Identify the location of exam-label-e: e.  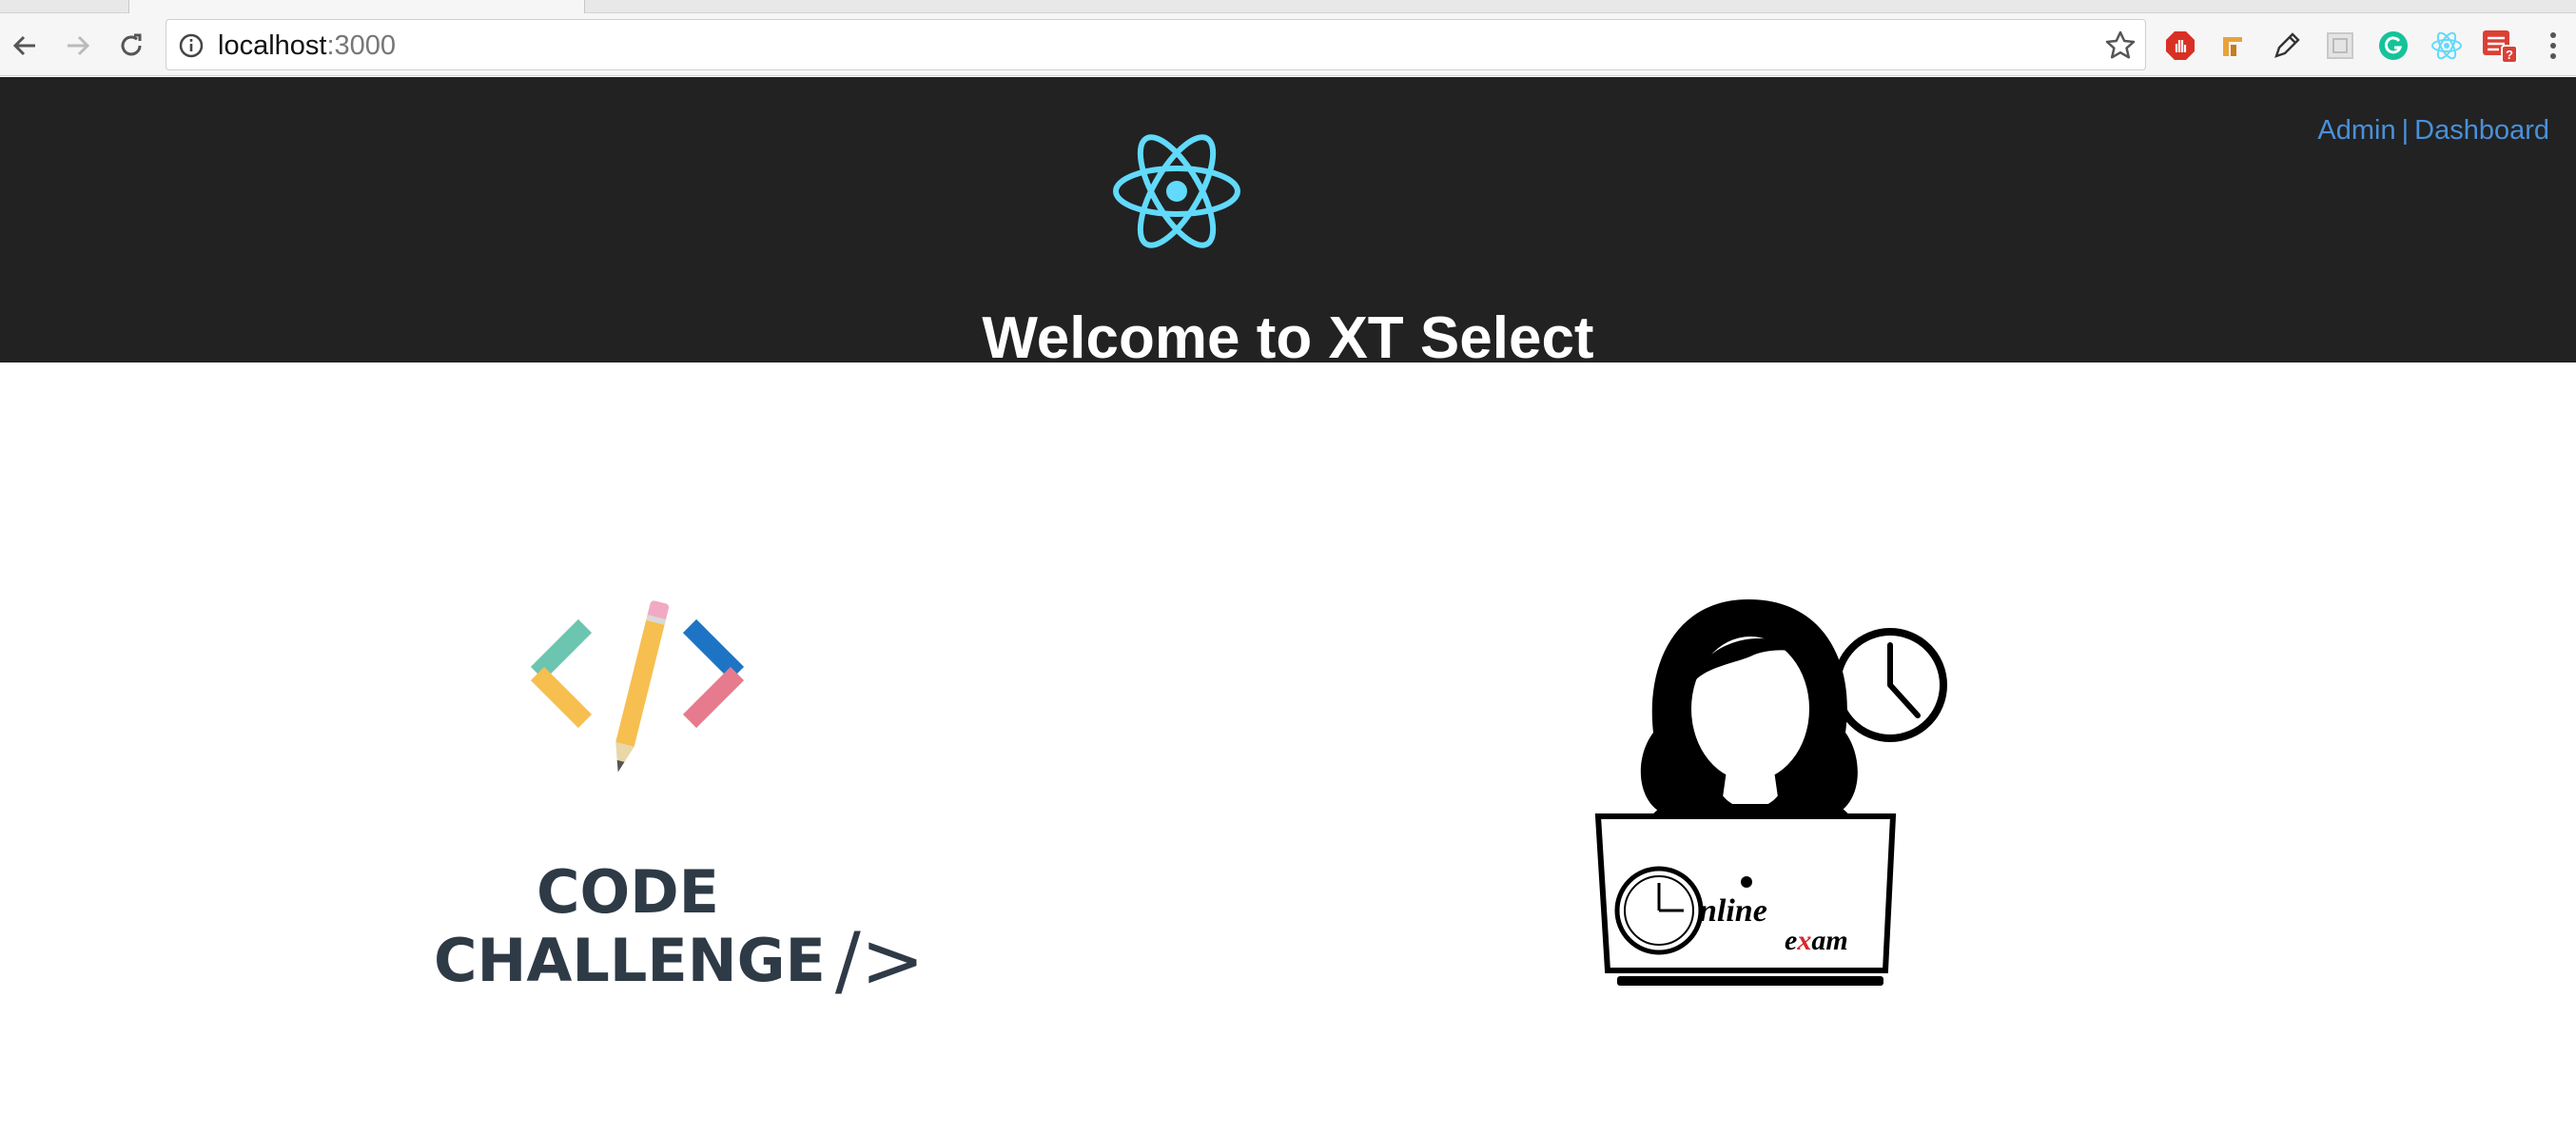
(1791, 941).